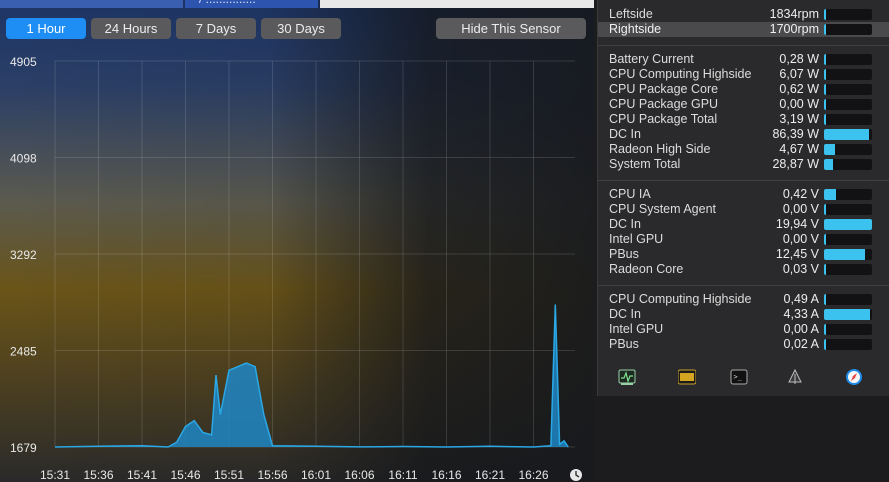  What do you see at coordinates (98, 475) in the screenshot?
I see `x-tick-label: 15:36` at bounding box center [98, 475].